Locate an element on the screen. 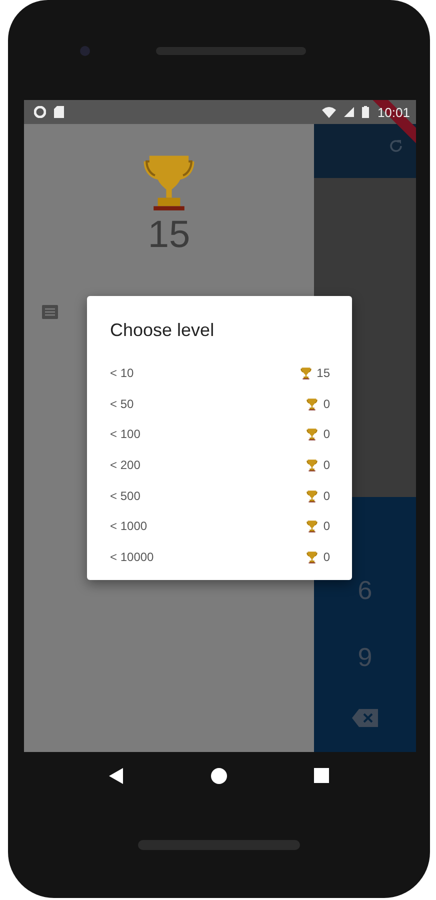 The width and height of the screenshot is (436, 900). trophy-score: 15 is located at coordinates (169, 235).